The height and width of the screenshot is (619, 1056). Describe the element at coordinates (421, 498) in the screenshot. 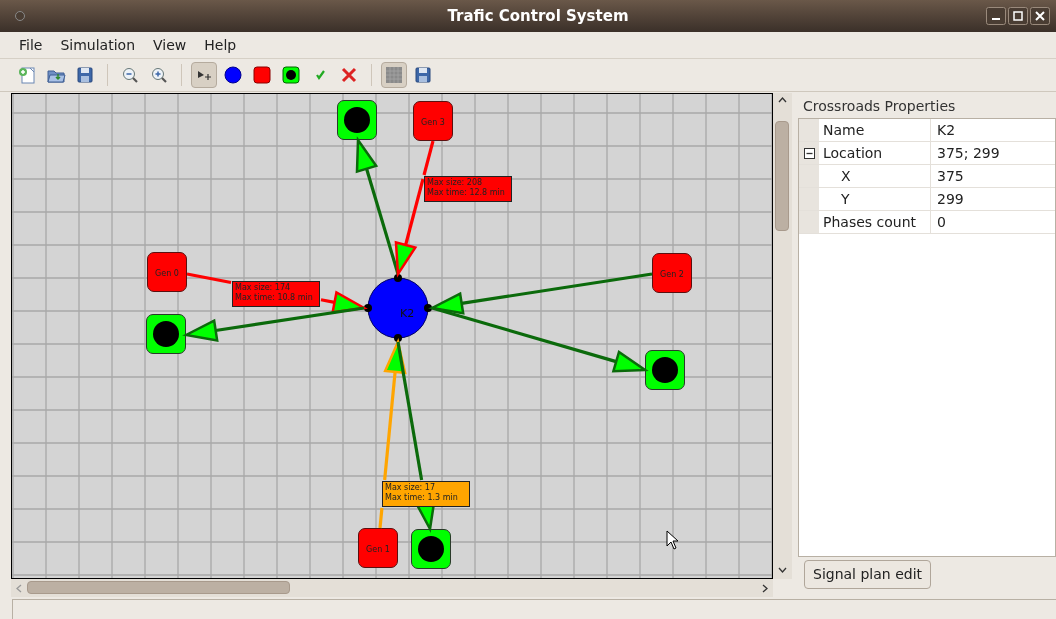

I see `label-line: Max time: 1.3 min` at that location.